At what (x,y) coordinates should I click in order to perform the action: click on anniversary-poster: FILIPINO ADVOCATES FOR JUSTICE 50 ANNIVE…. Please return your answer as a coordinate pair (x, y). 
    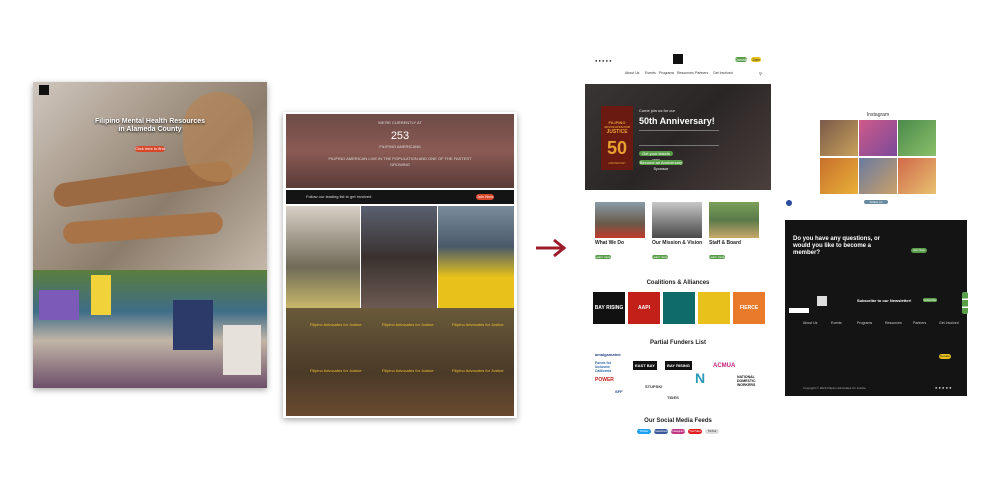
    Looking at the image, I should click on (617, 138).